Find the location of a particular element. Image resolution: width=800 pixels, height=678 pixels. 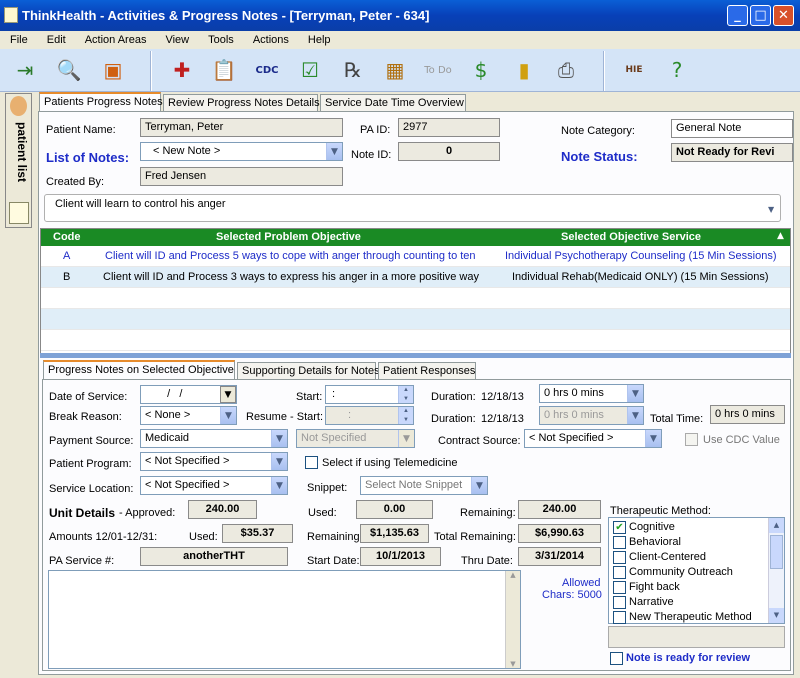

start-time-input: : ▲ ▼ is located at coordinates (369, 394).